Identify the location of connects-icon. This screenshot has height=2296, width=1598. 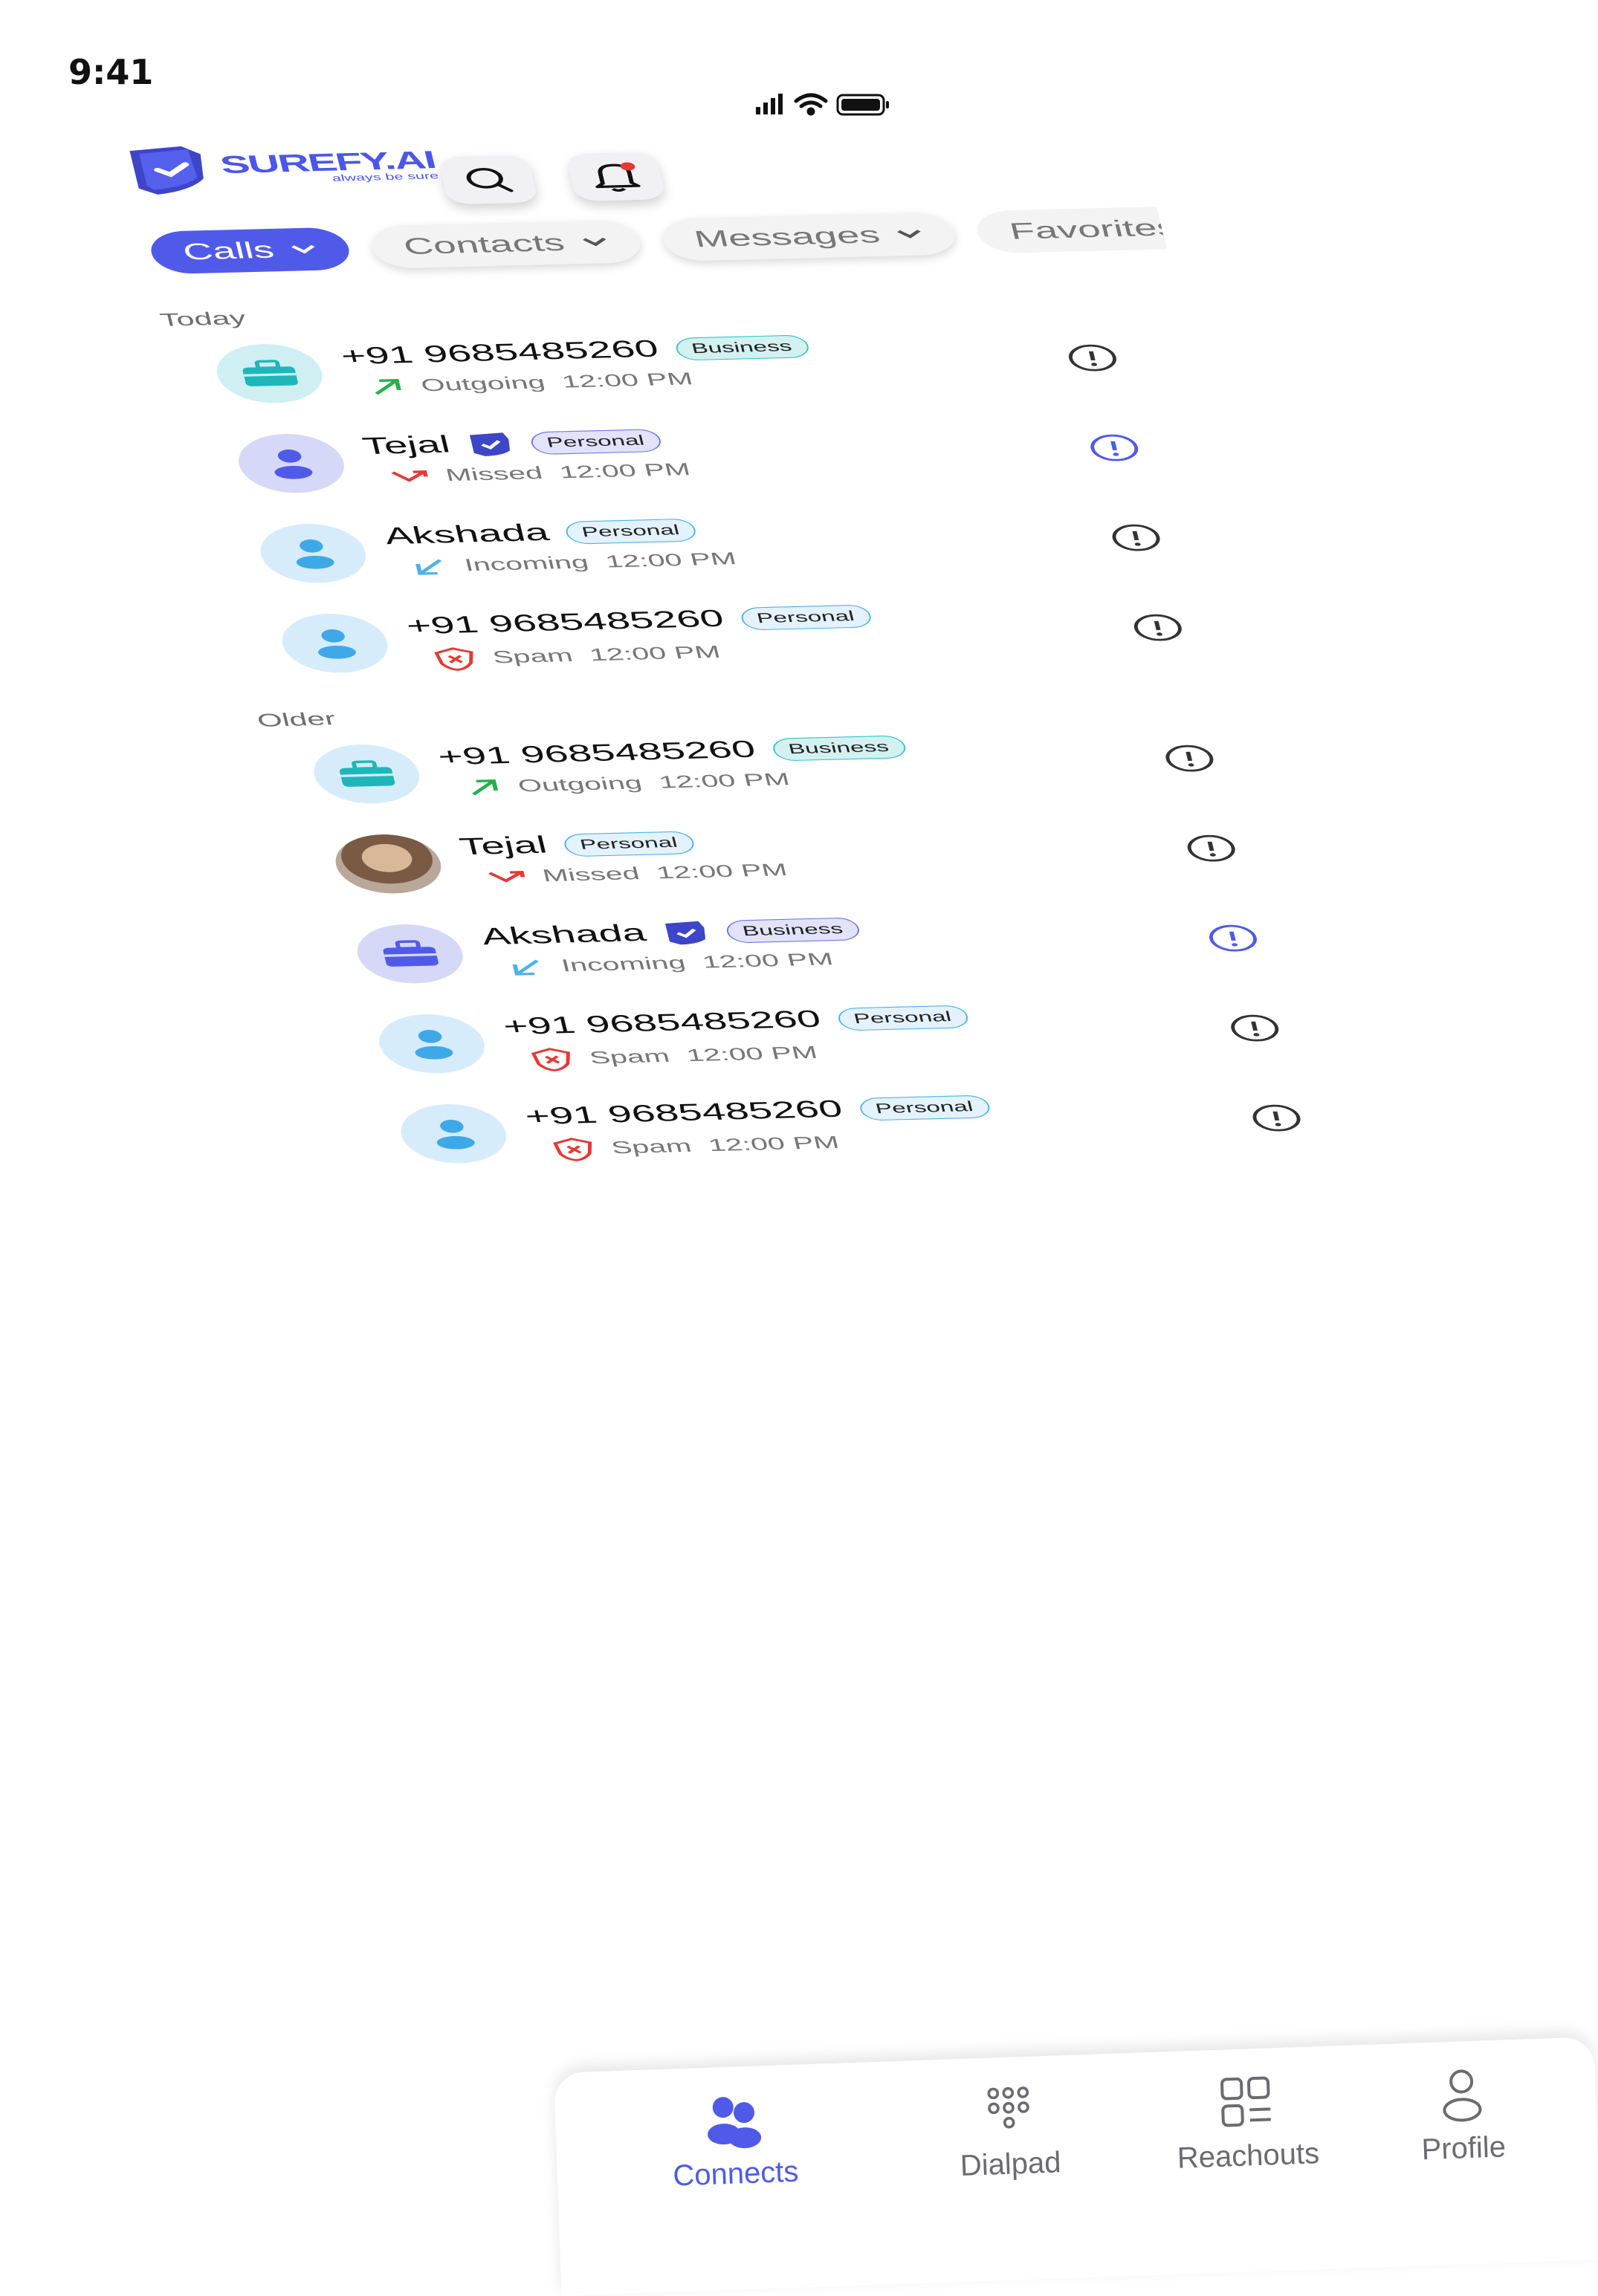
(735, 2123).